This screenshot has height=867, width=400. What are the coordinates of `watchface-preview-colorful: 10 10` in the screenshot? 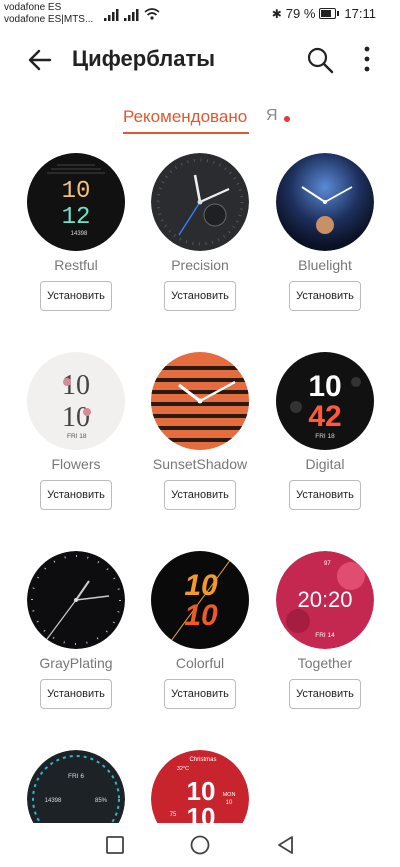 It's located at (200, 600).